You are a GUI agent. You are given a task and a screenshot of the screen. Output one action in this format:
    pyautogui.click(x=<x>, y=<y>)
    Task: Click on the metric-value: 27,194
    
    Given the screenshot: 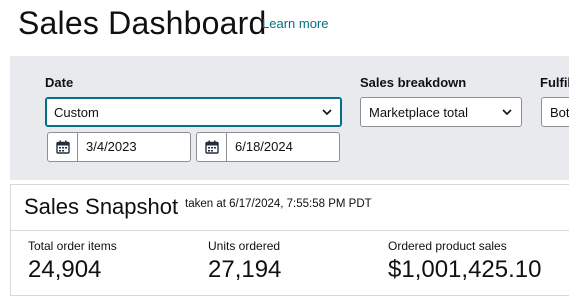 What is the action you would take?
    pyautogui.click(x=245, y=269)
    